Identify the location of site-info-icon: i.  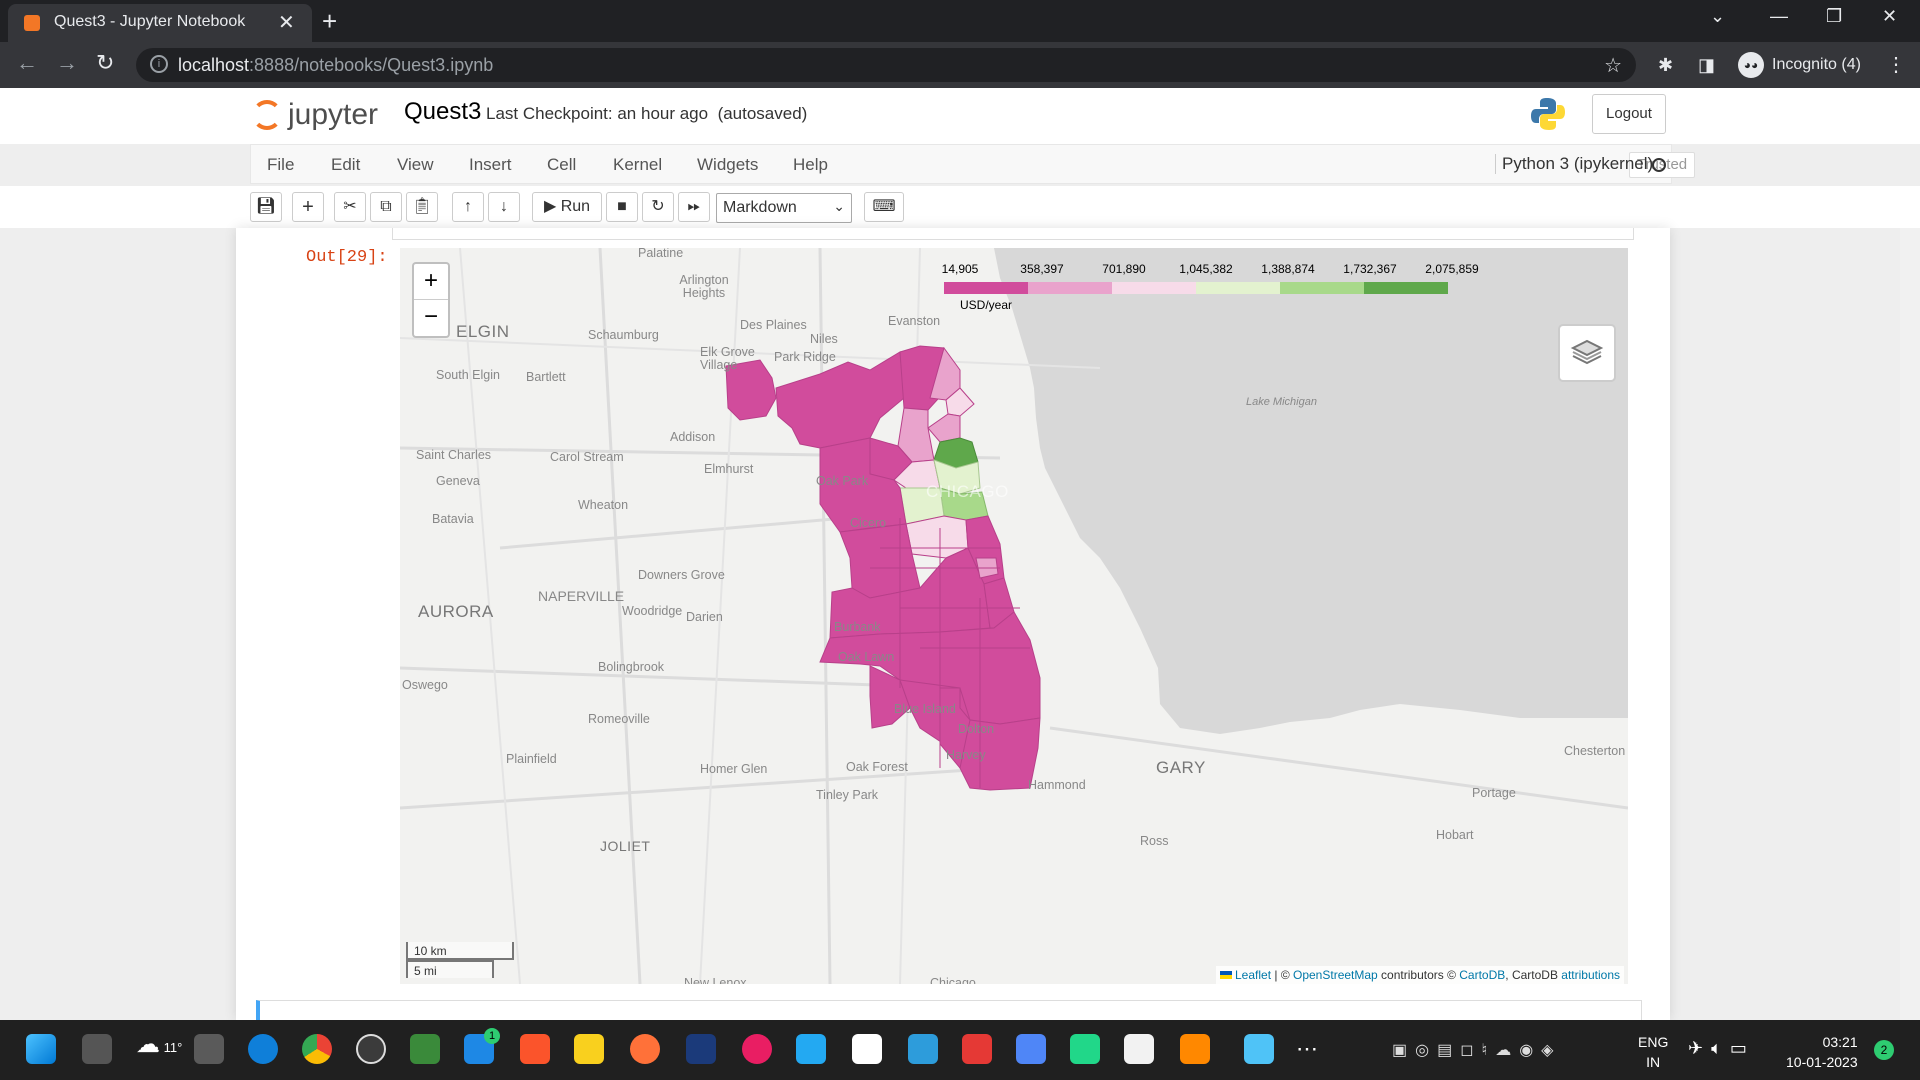
(159, 64).